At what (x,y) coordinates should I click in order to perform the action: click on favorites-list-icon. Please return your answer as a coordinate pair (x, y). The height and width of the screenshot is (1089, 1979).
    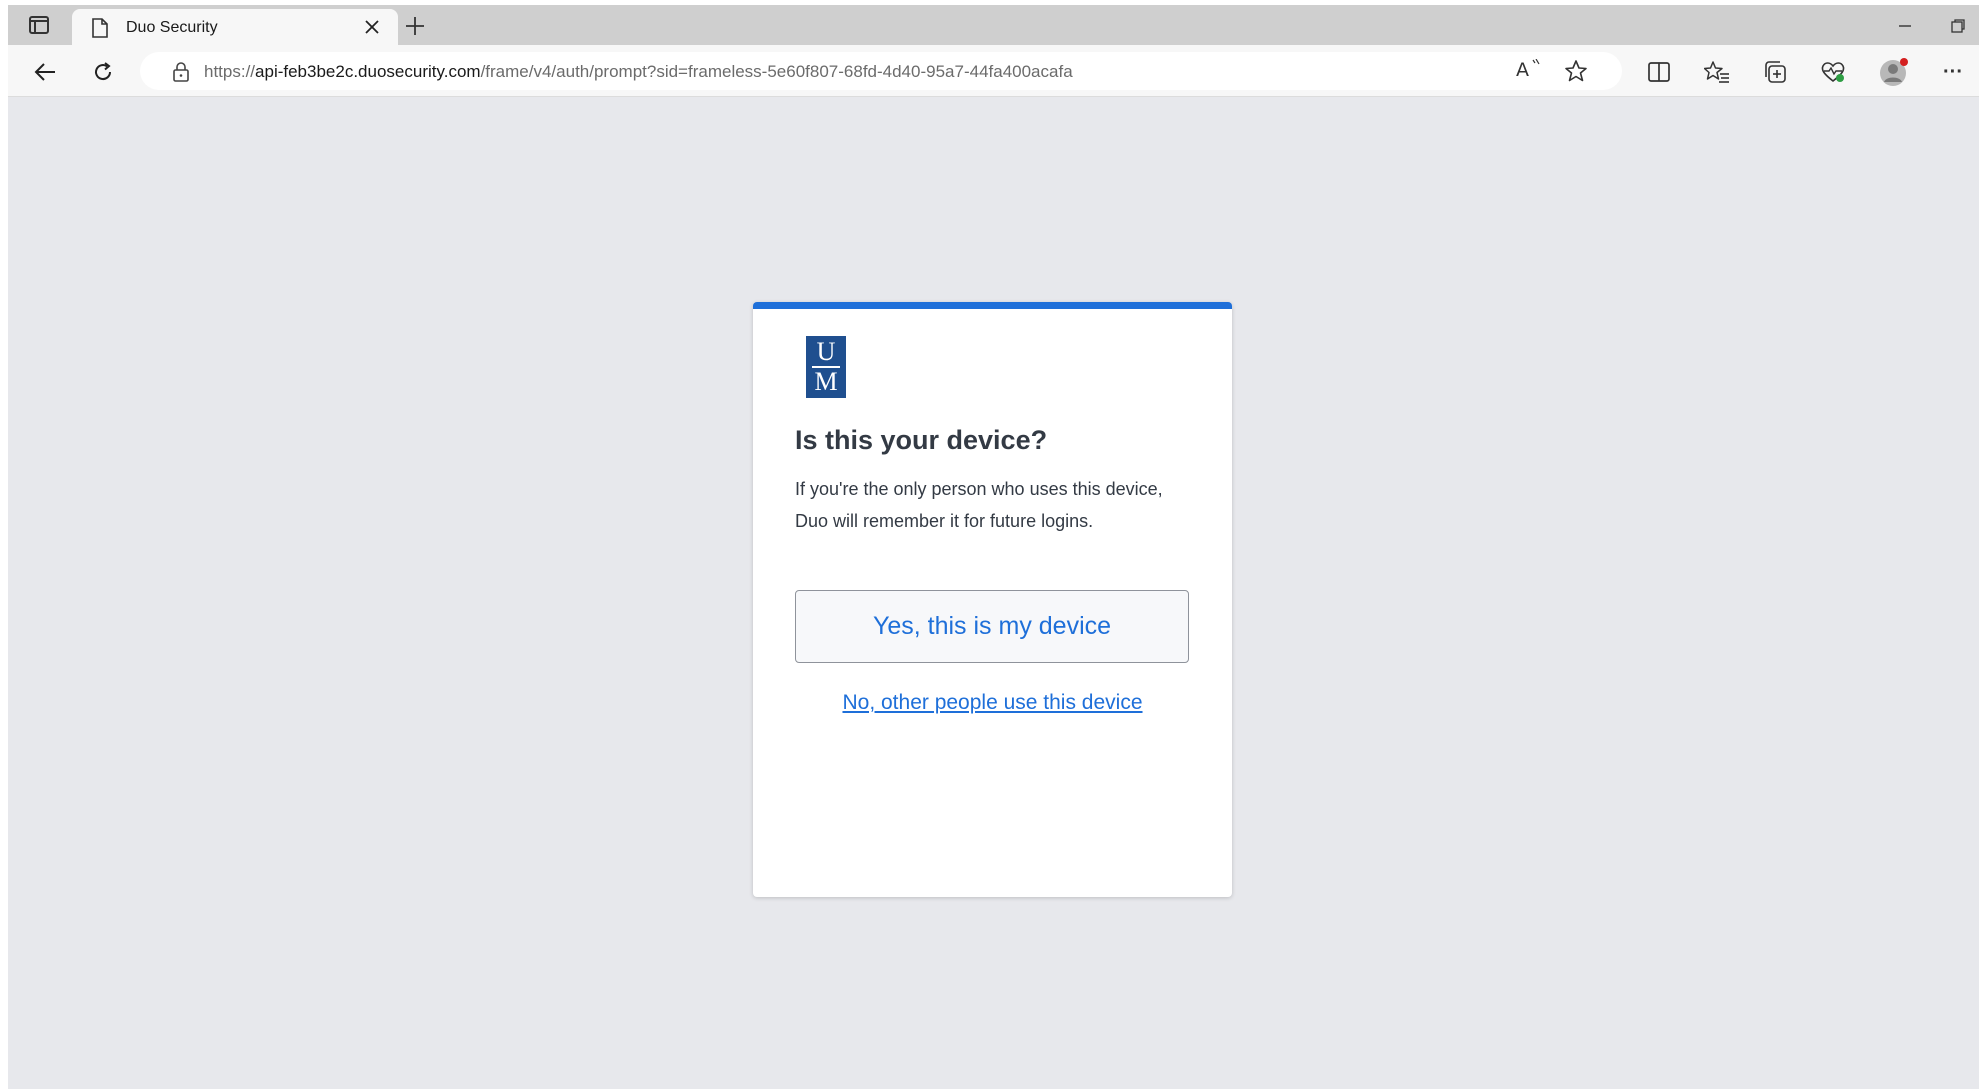
    Looking at the image, I should click on (1716, 72).